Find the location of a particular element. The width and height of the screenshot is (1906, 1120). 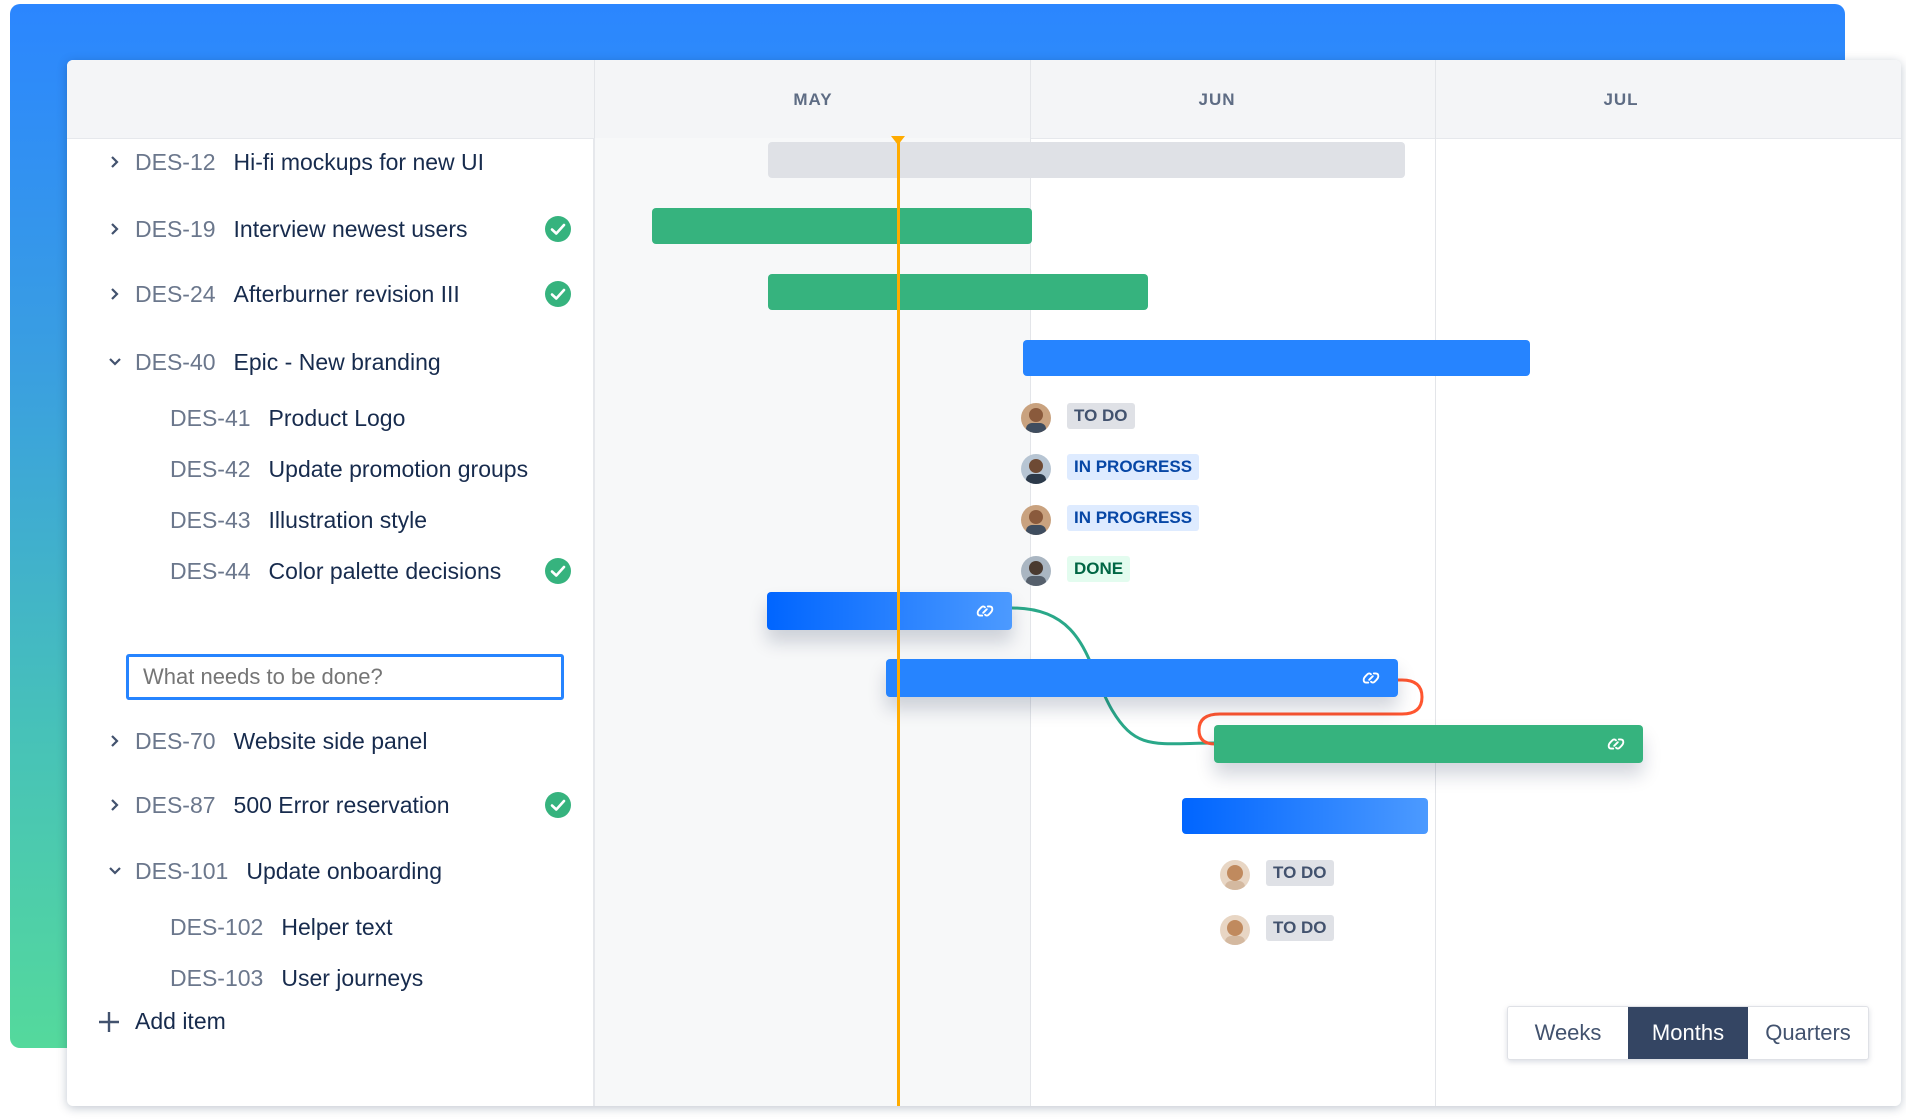

dependency-lines is located at coordinates (1217, 676).